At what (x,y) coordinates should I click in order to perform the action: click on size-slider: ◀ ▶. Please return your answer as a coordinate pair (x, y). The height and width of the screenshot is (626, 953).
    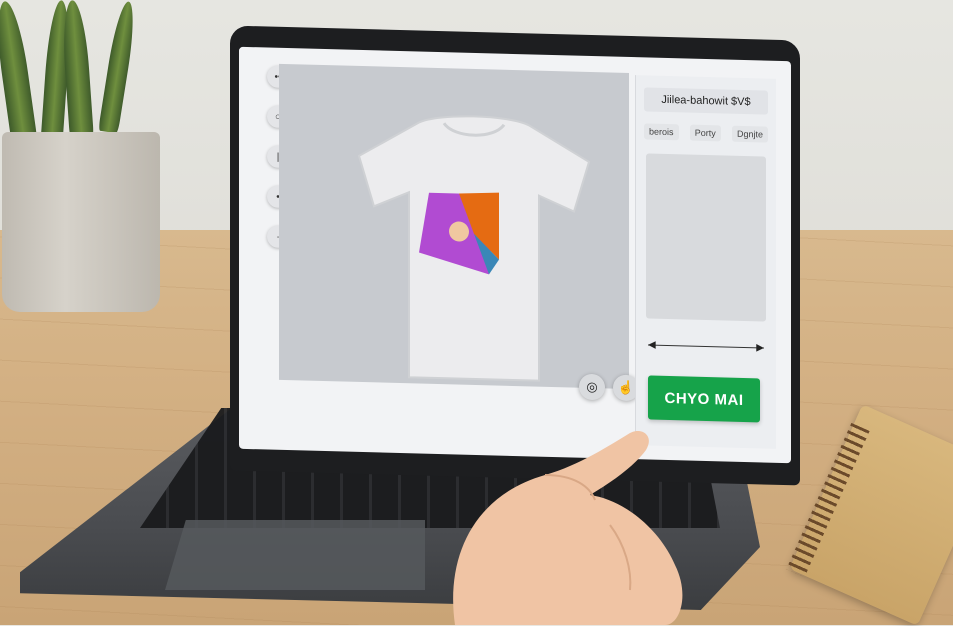
    Looking at the image, I should click on (706, 346).